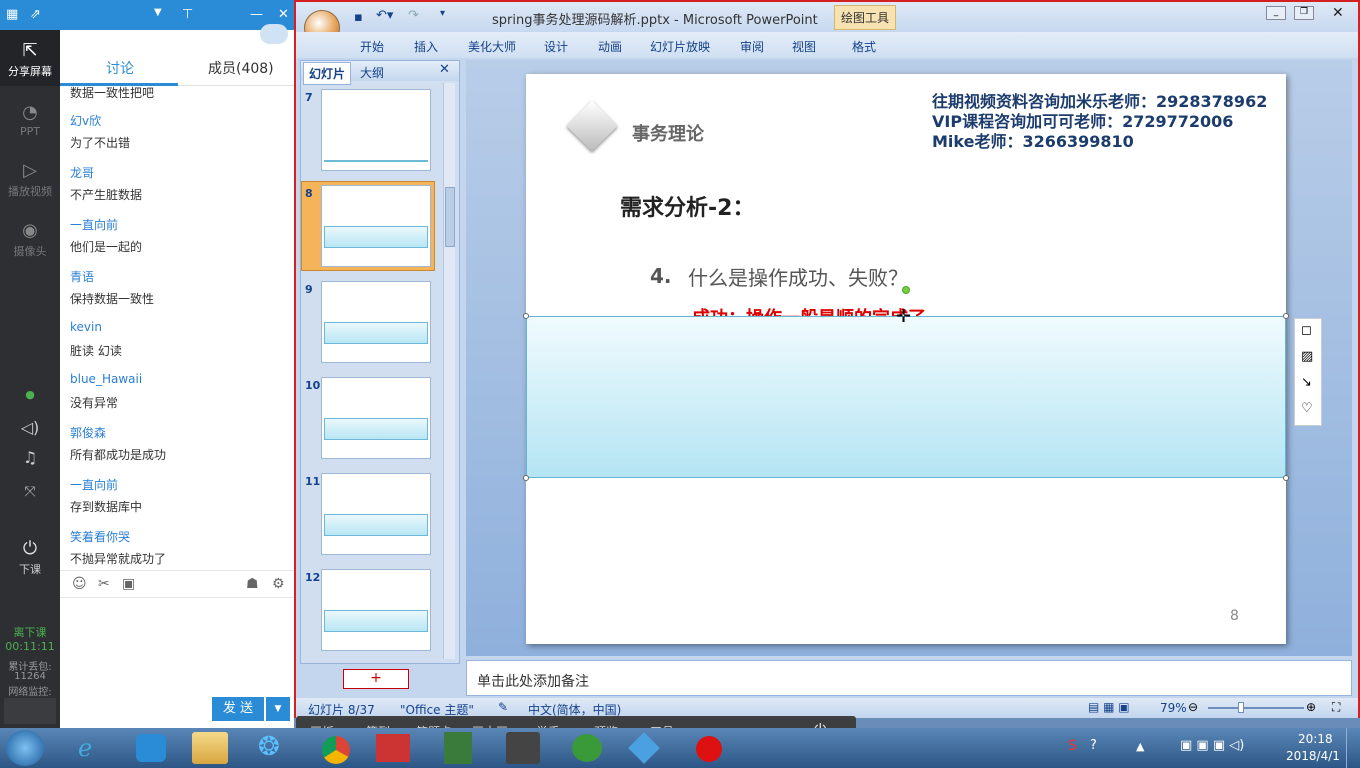  Describe the element at coordinates (1336, 707) in the screenshot. I see `fit-window-icon: ⛶` at that location.